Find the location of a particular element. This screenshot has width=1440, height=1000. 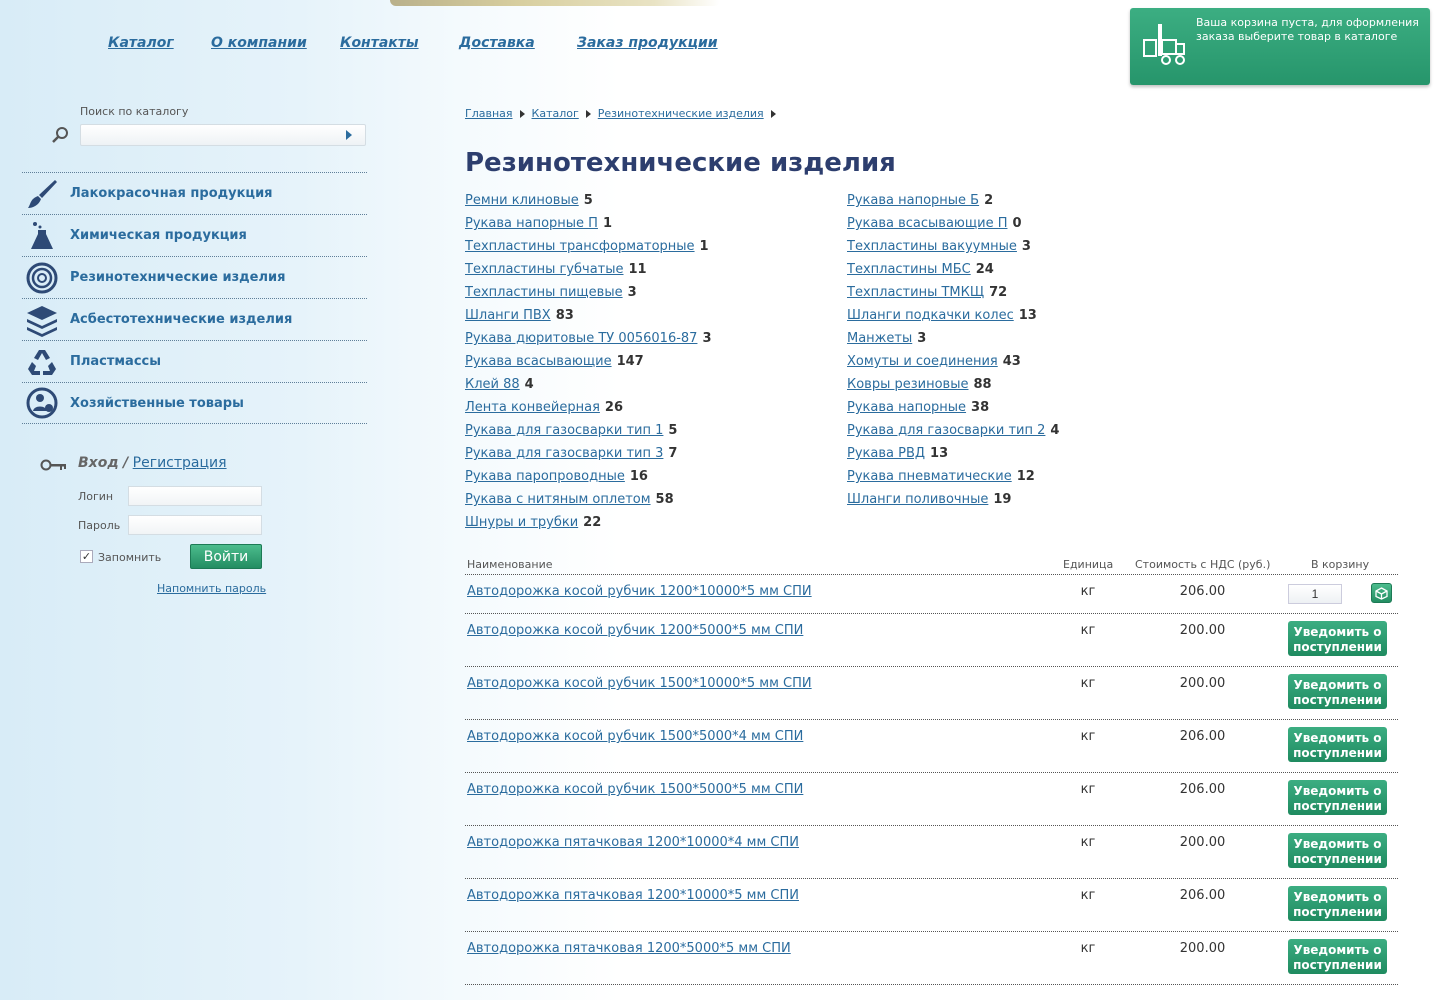

menu-item-plastics: Пластмассы is located at coordinates (194, 361).